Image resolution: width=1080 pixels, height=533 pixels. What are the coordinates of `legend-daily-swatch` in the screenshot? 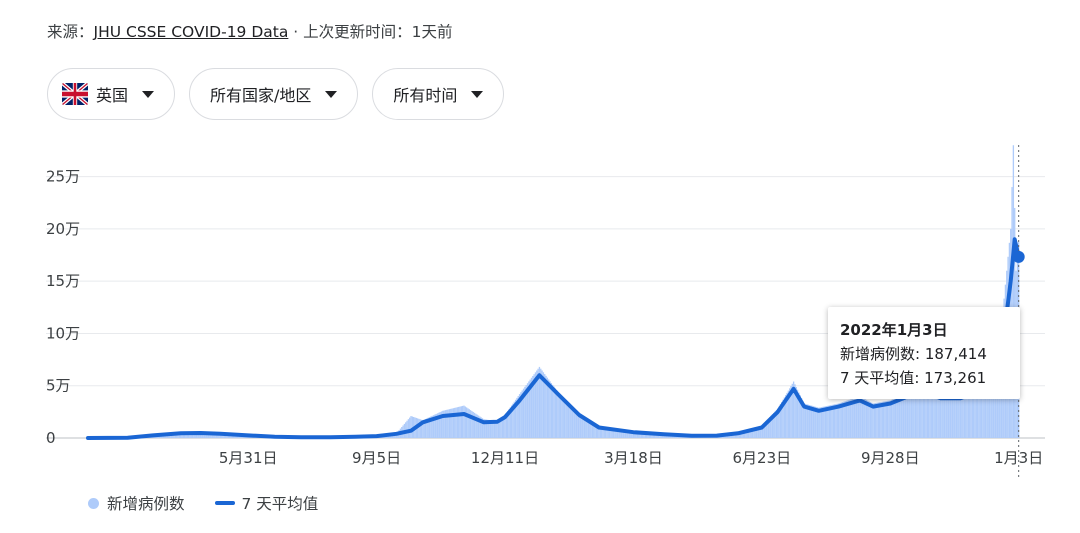 It's located at (93, 503).